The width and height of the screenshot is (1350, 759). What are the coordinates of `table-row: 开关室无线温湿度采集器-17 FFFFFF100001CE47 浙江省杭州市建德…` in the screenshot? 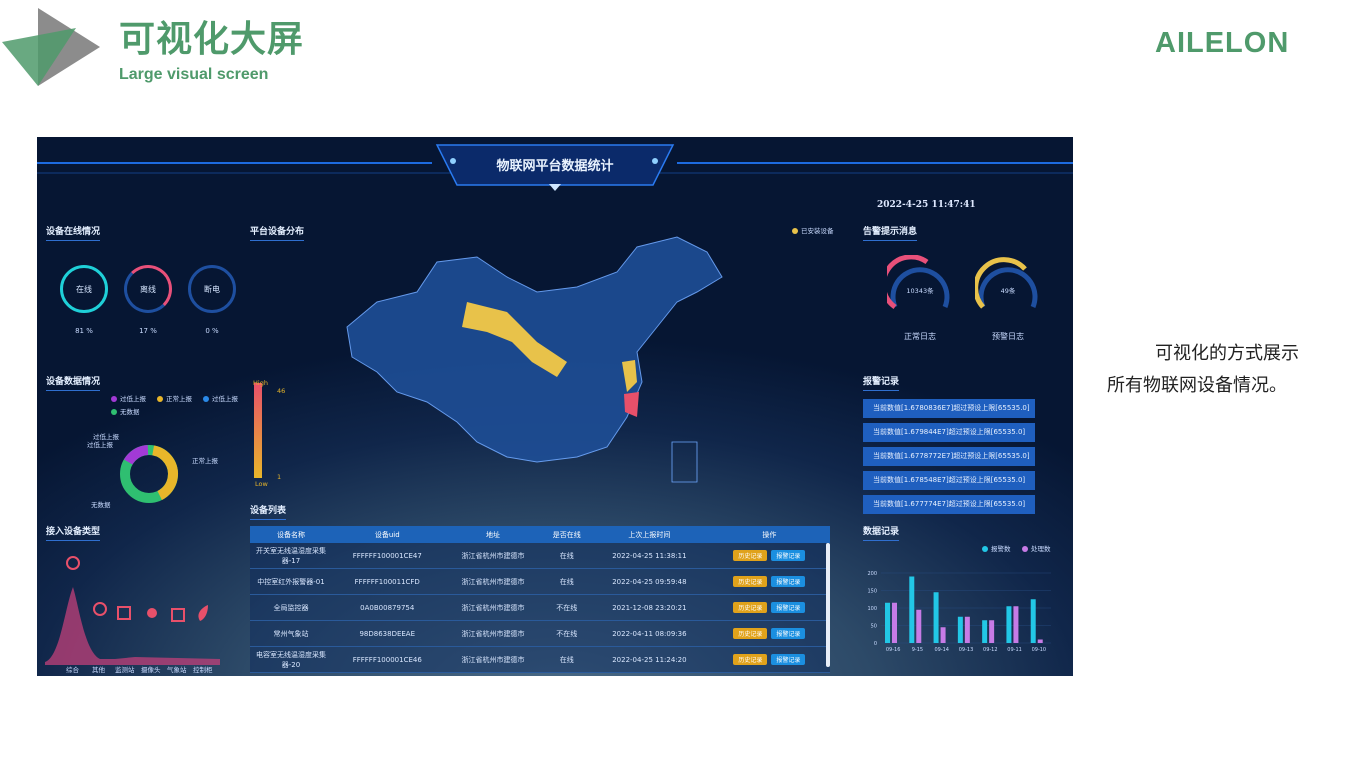 It's located at (540, 556).